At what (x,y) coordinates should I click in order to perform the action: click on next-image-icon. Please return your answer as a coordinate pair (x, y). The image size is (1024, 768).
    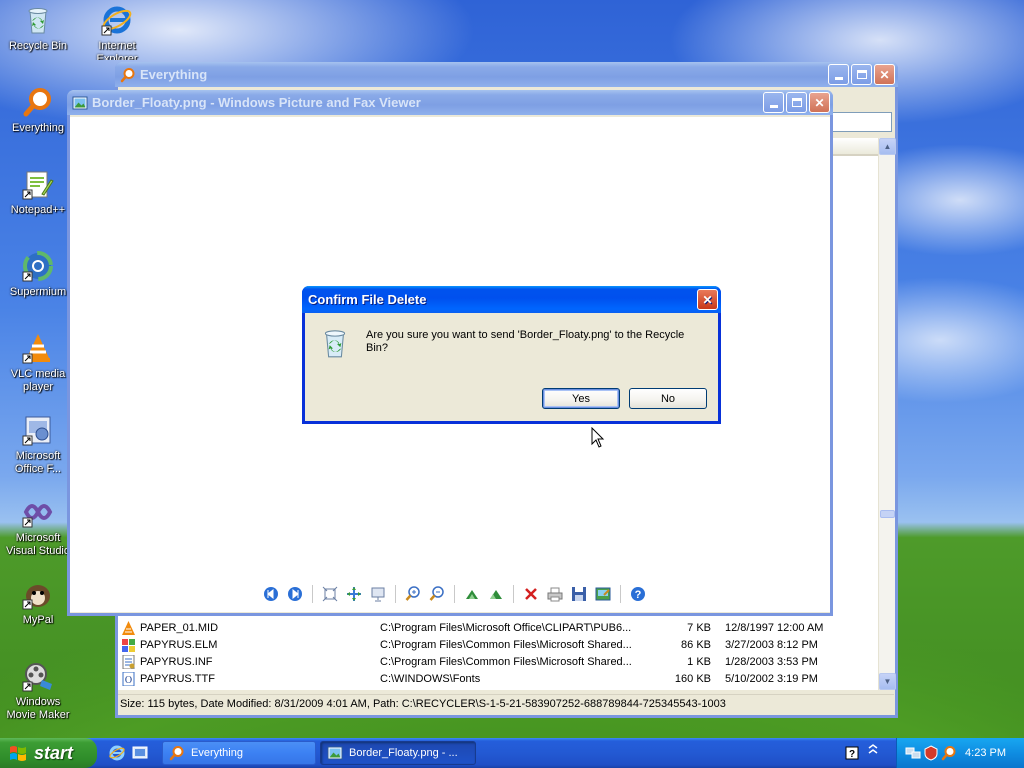
    Looking at the image, I should click on (295, 594).